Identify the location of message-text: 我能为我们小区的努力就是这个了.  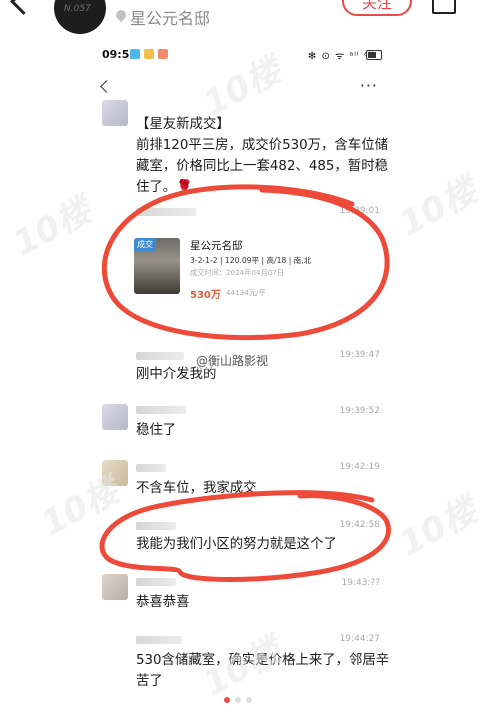
(236, 544).